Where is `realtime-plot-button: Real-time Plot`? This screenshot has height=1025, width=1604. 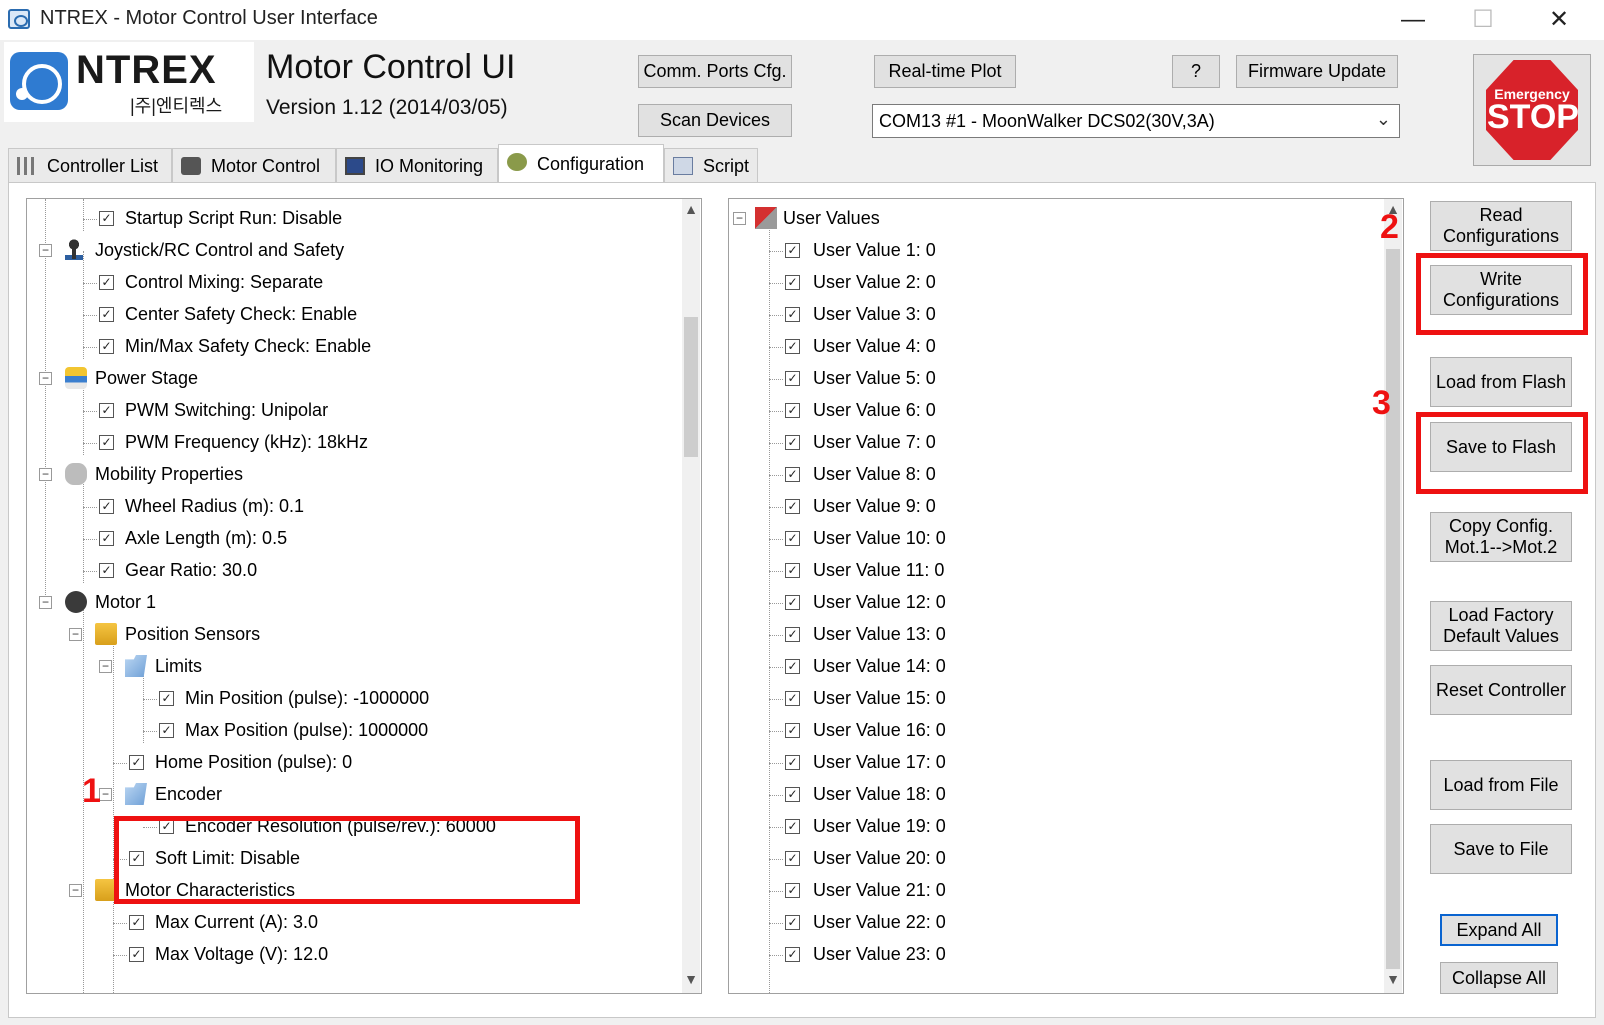 realtime-plot-button: Real-time Plot is located at coordinates (945, 71).